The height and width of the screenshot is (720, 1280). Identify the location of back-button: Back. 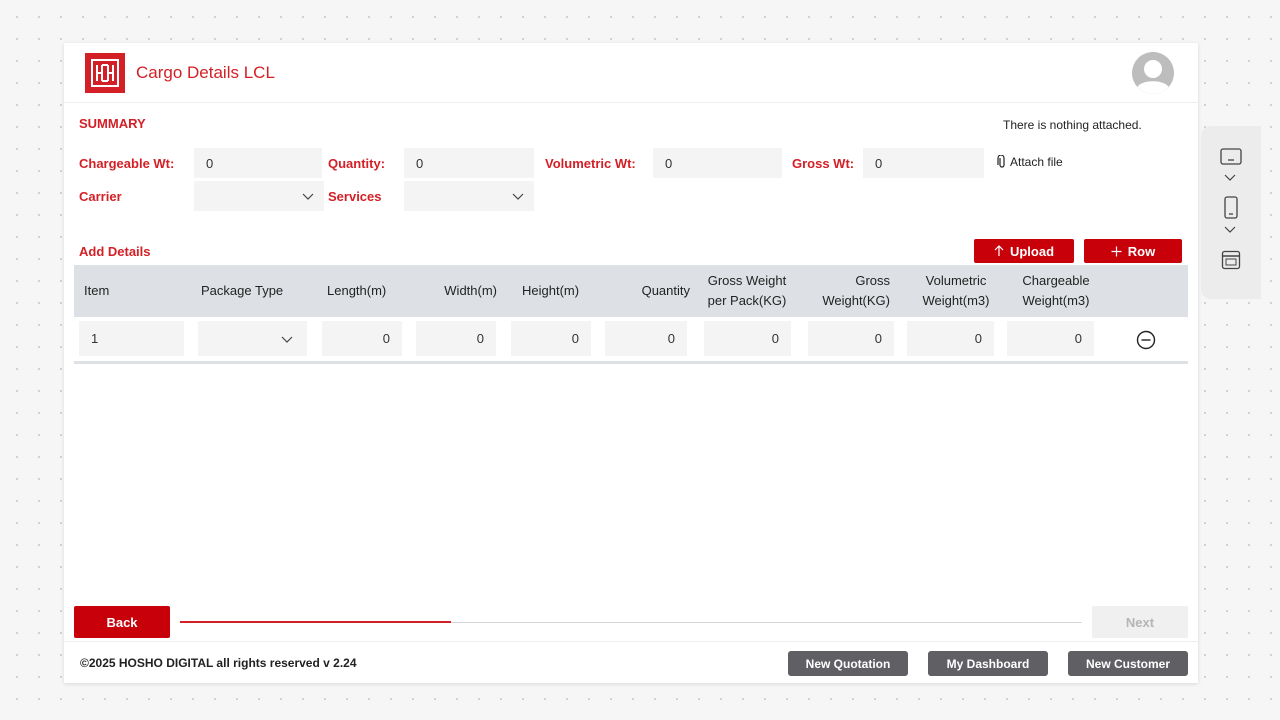
(122, 622).